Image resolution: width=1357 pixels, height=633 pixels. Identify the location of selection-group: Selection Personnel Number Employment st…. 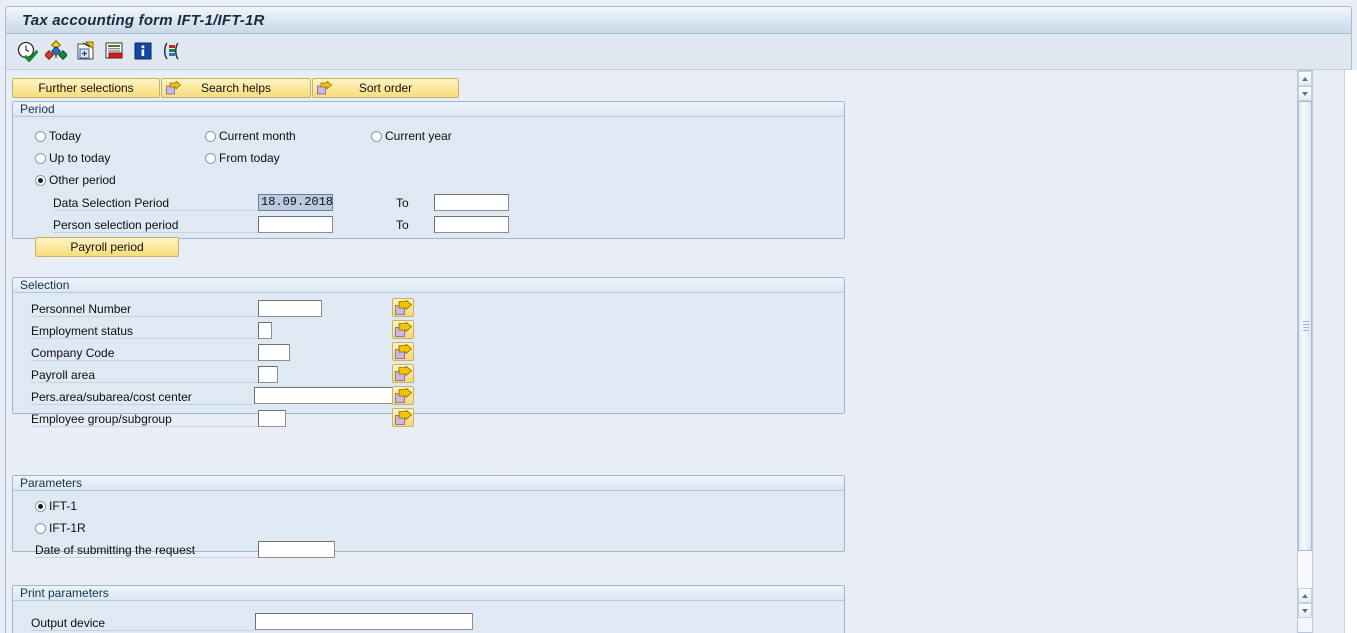
(428, 352).